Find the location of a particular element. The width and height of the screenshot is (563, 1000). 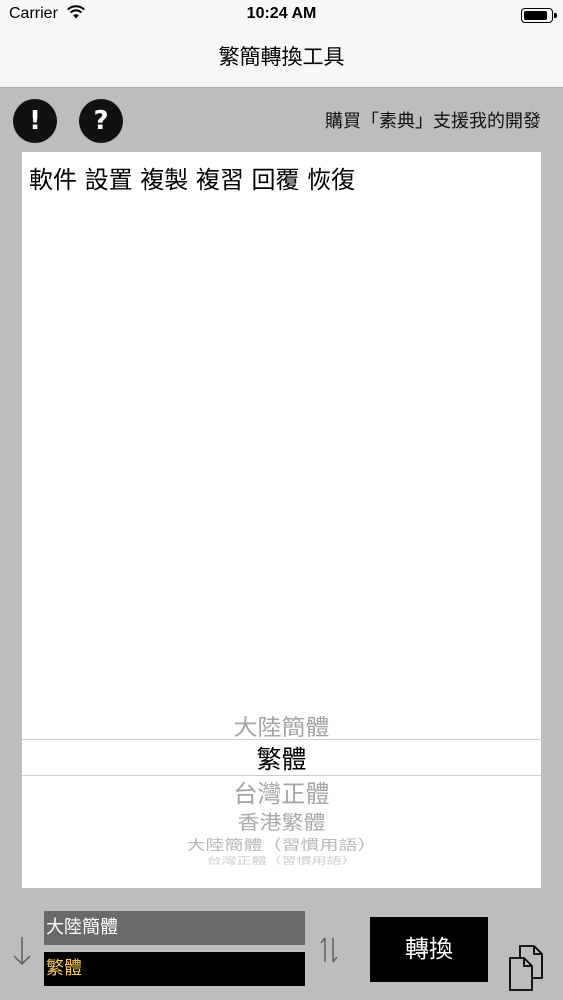

target-variant-field: 繁體 is located at coordinates (174, 969).